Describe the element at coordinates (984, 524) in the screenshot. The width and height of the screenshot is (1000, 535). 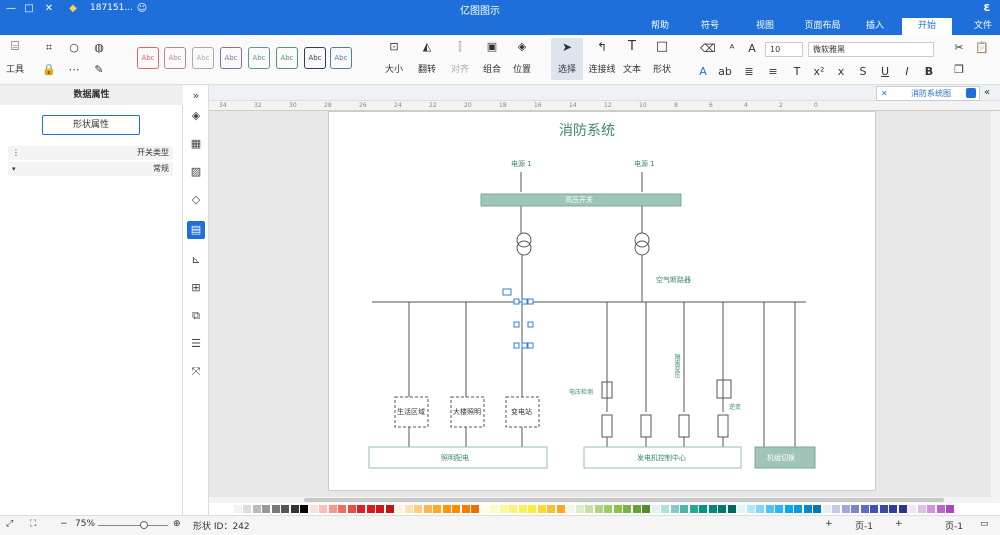
I see `page-layout-icon: ▭` at that location.